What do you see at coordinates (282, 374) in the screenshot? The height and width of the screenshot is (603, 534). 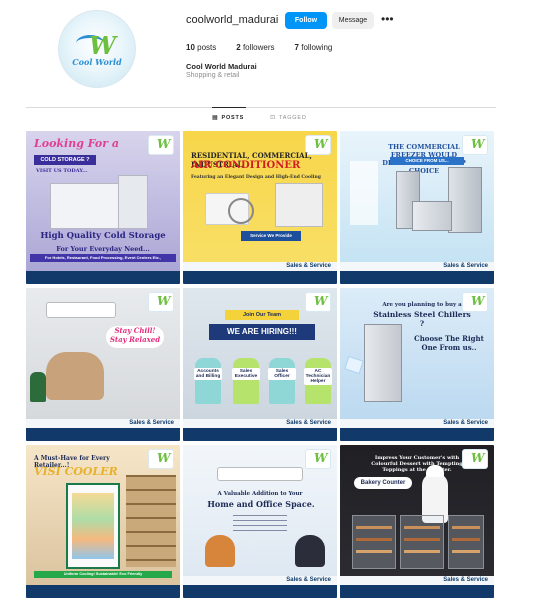 I see `role-label: Sales Officer` at bounding box center [282, 374].